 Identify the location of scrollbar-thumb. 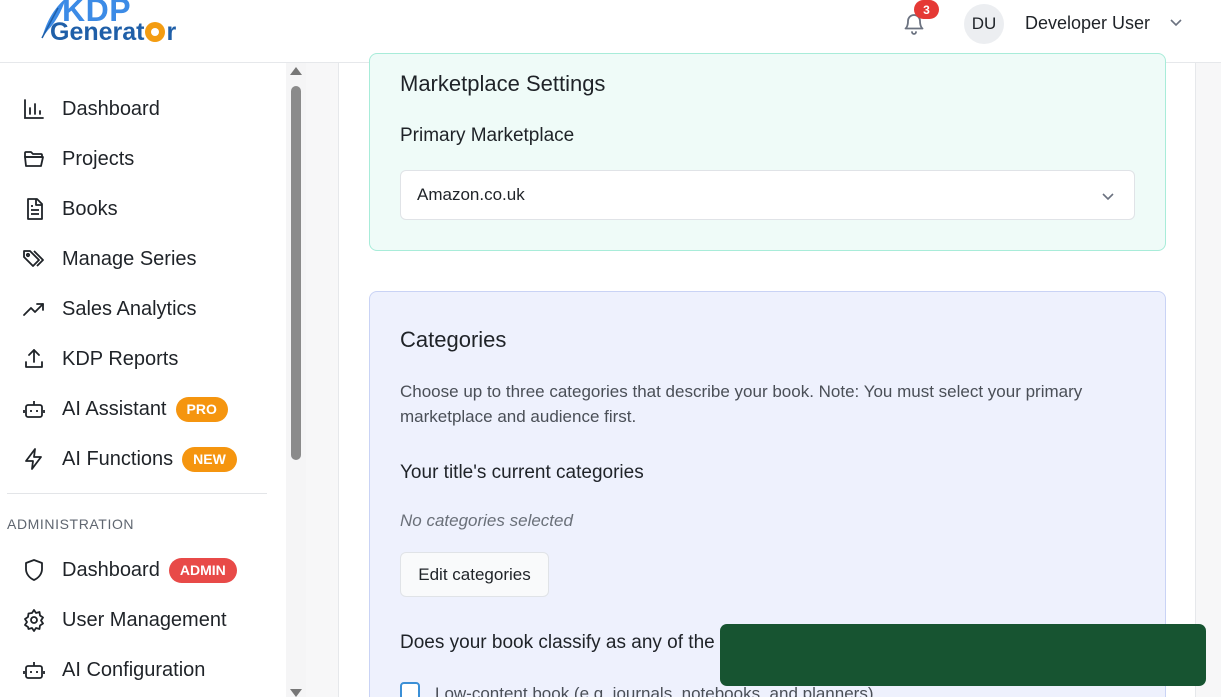
(296, 273).